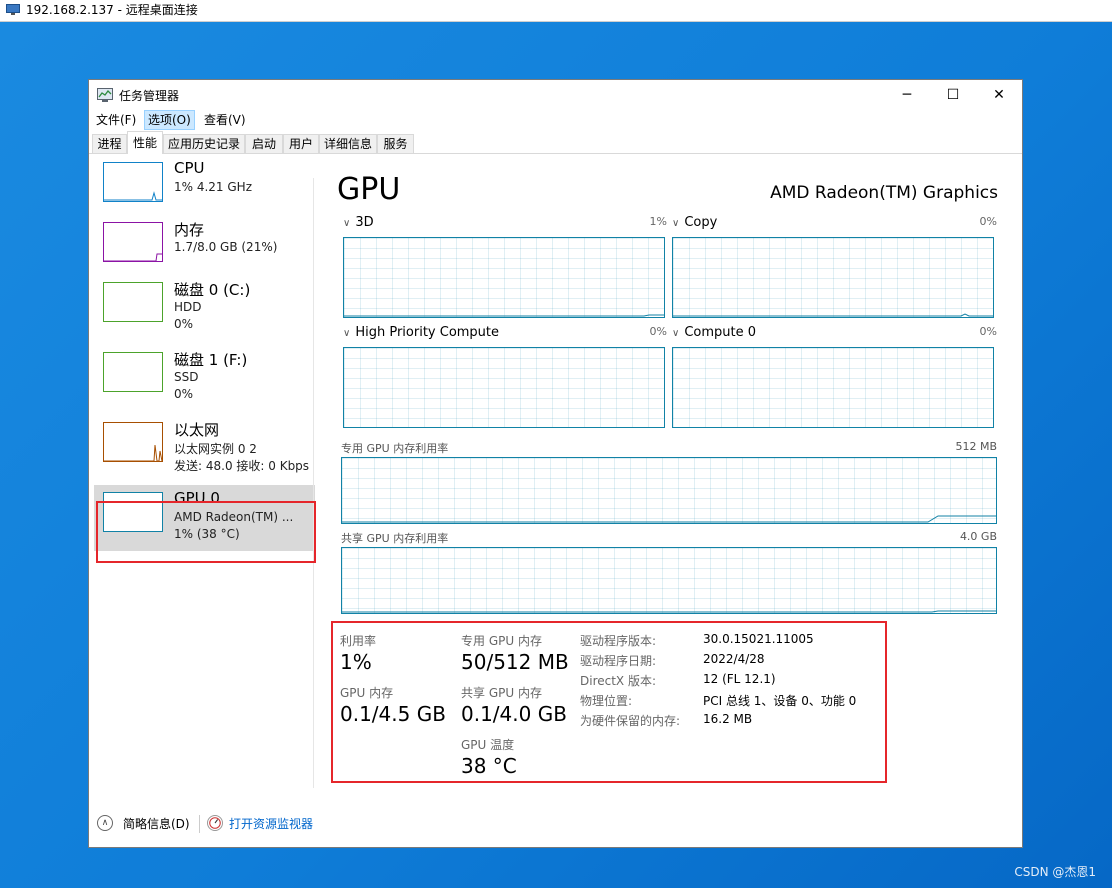 This screenshot has height=888, width=1112. Describe the element at coordinates (556, 11) in the screenshot. I see `remote-desktop-titlebar: 192.168.2.137 - 远程桌面连接` at that location.